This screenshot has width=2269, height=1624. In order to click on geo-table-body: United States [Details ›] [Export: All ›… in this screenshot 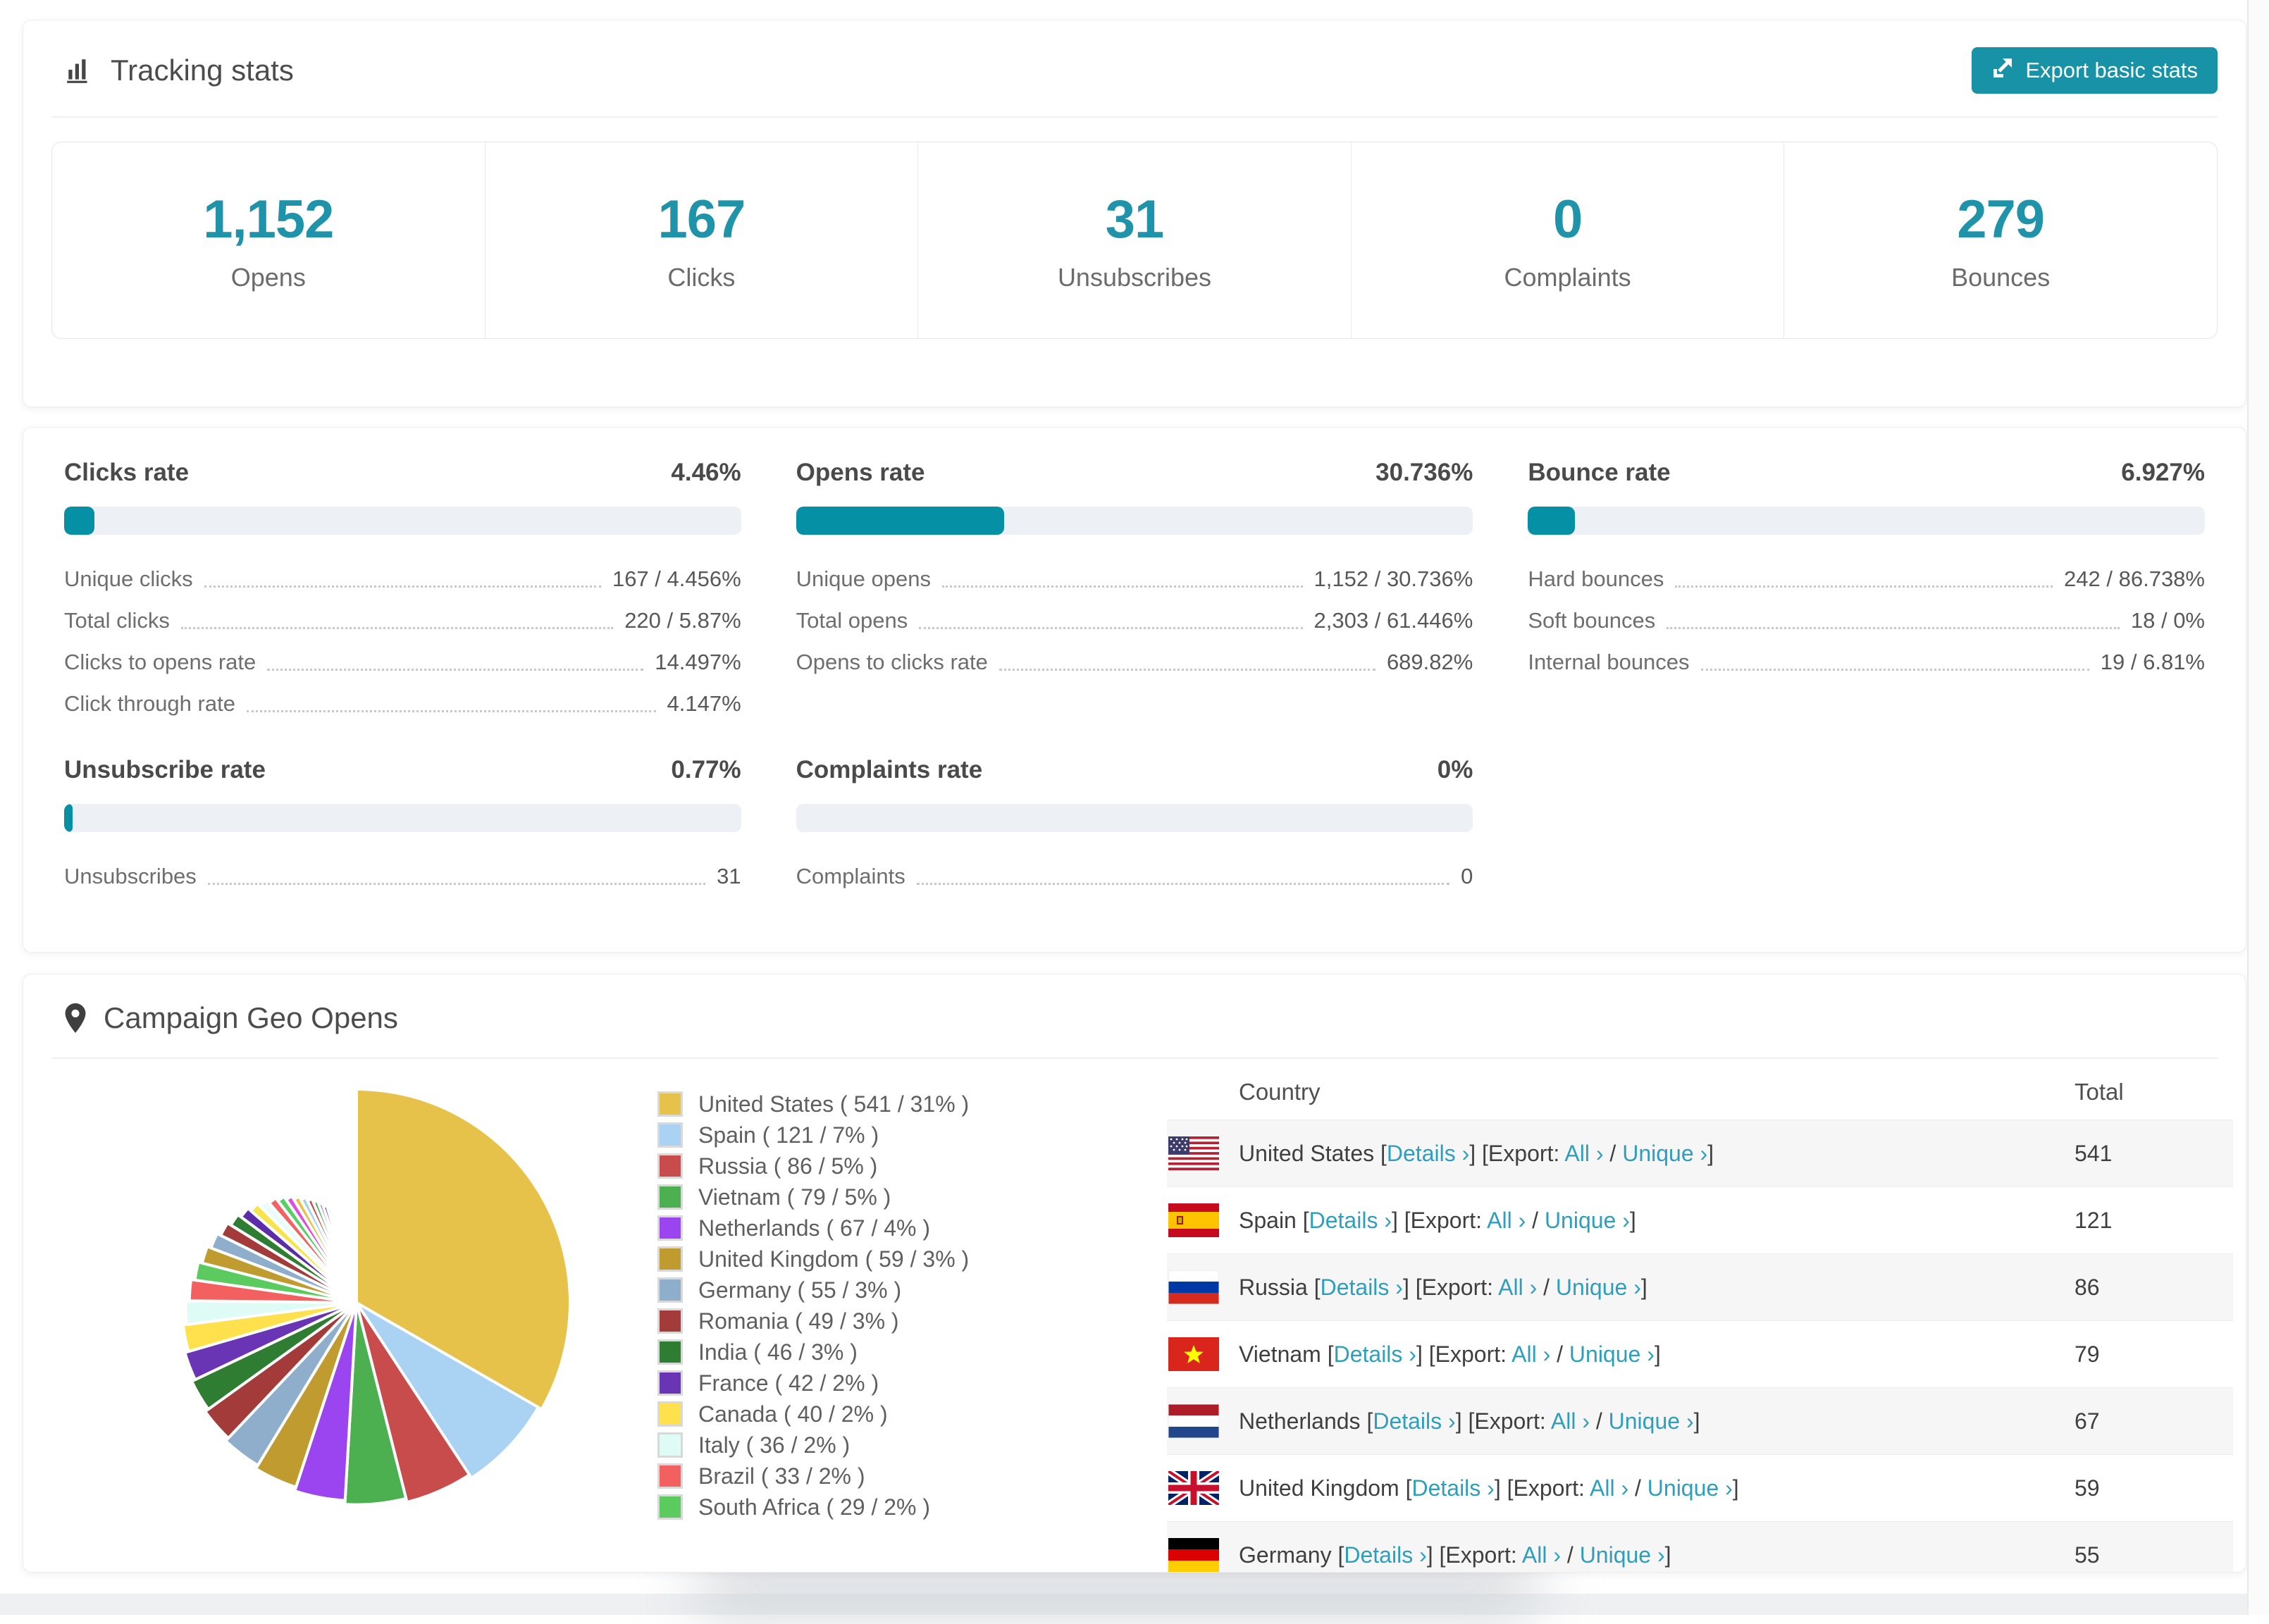, I will do `click(1700, 1346)`.